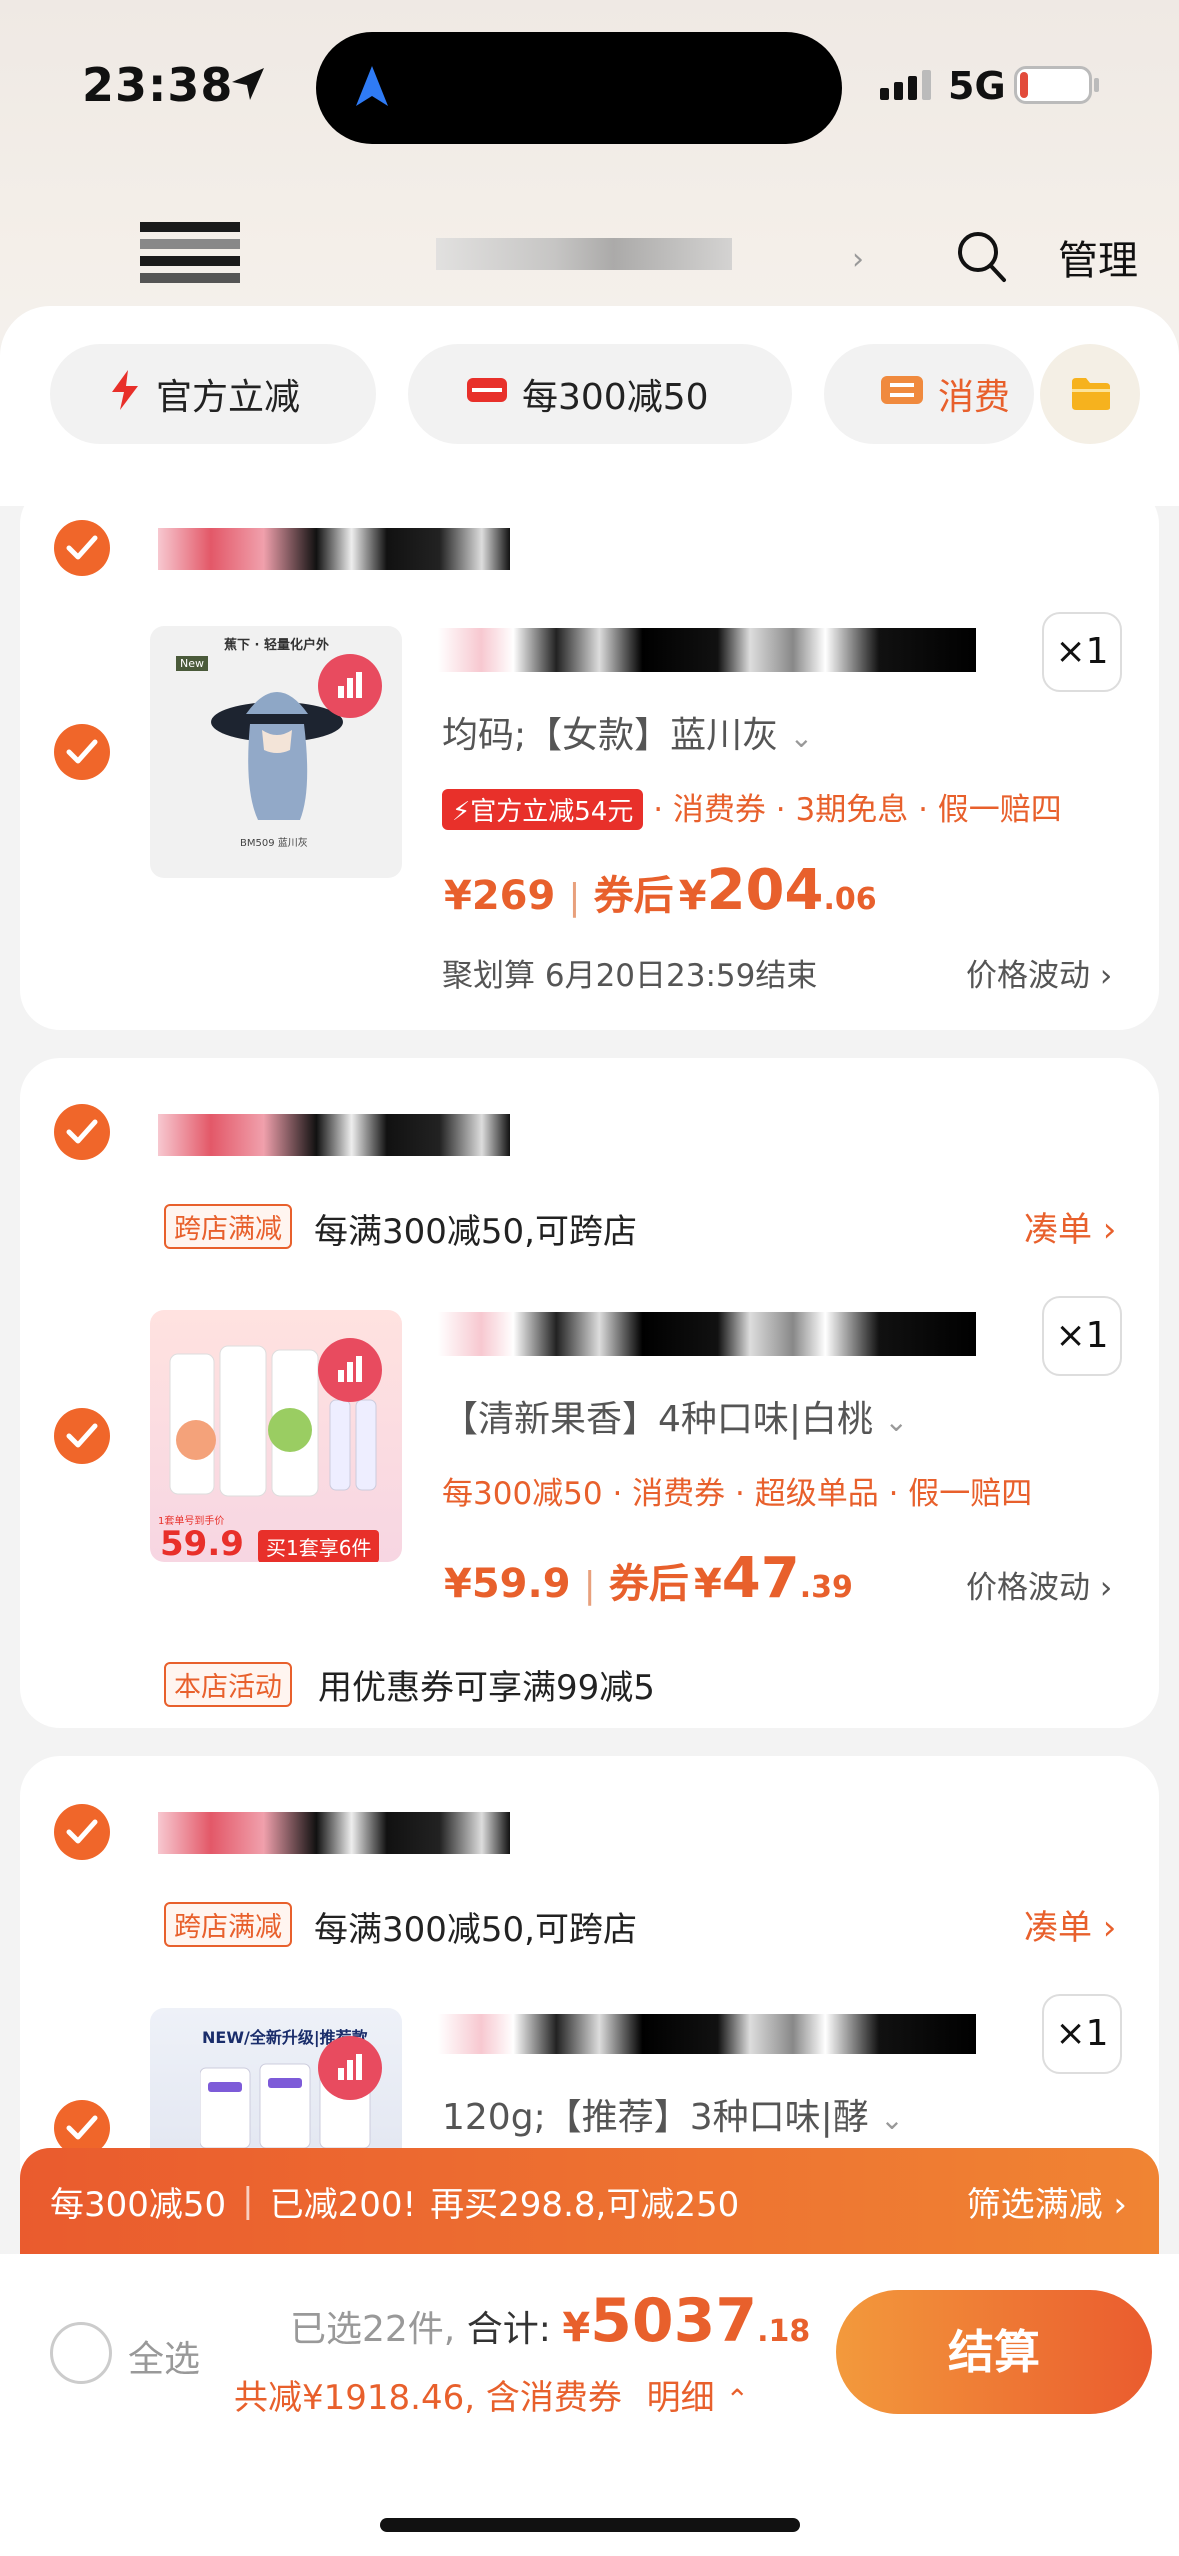  What do you see at coordinates (579, 88) in the screenshot?
I see `dynamic-island` at bounding box center [579, 88].